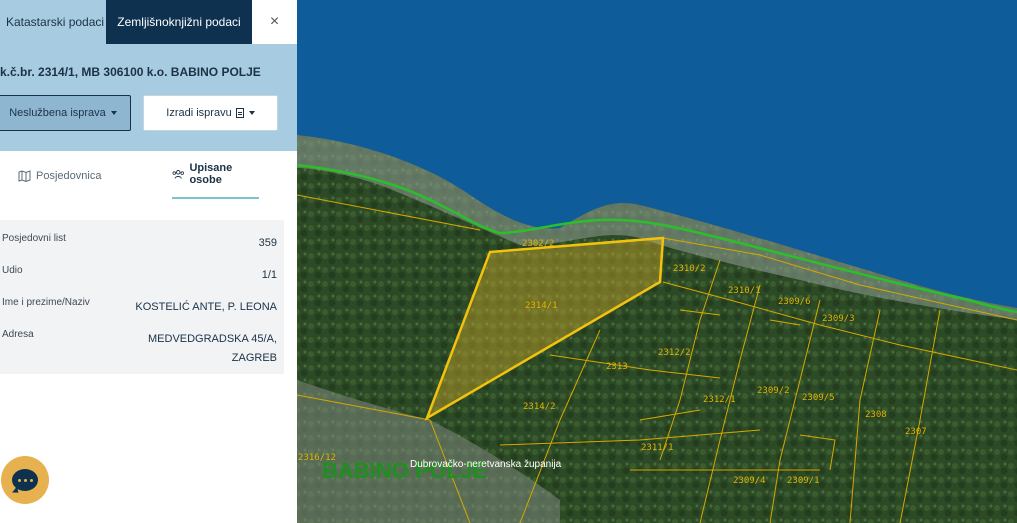 This screenshot has width=1017, height=523. I want to click on info-row: Udio 1/1, so click(139, 276).